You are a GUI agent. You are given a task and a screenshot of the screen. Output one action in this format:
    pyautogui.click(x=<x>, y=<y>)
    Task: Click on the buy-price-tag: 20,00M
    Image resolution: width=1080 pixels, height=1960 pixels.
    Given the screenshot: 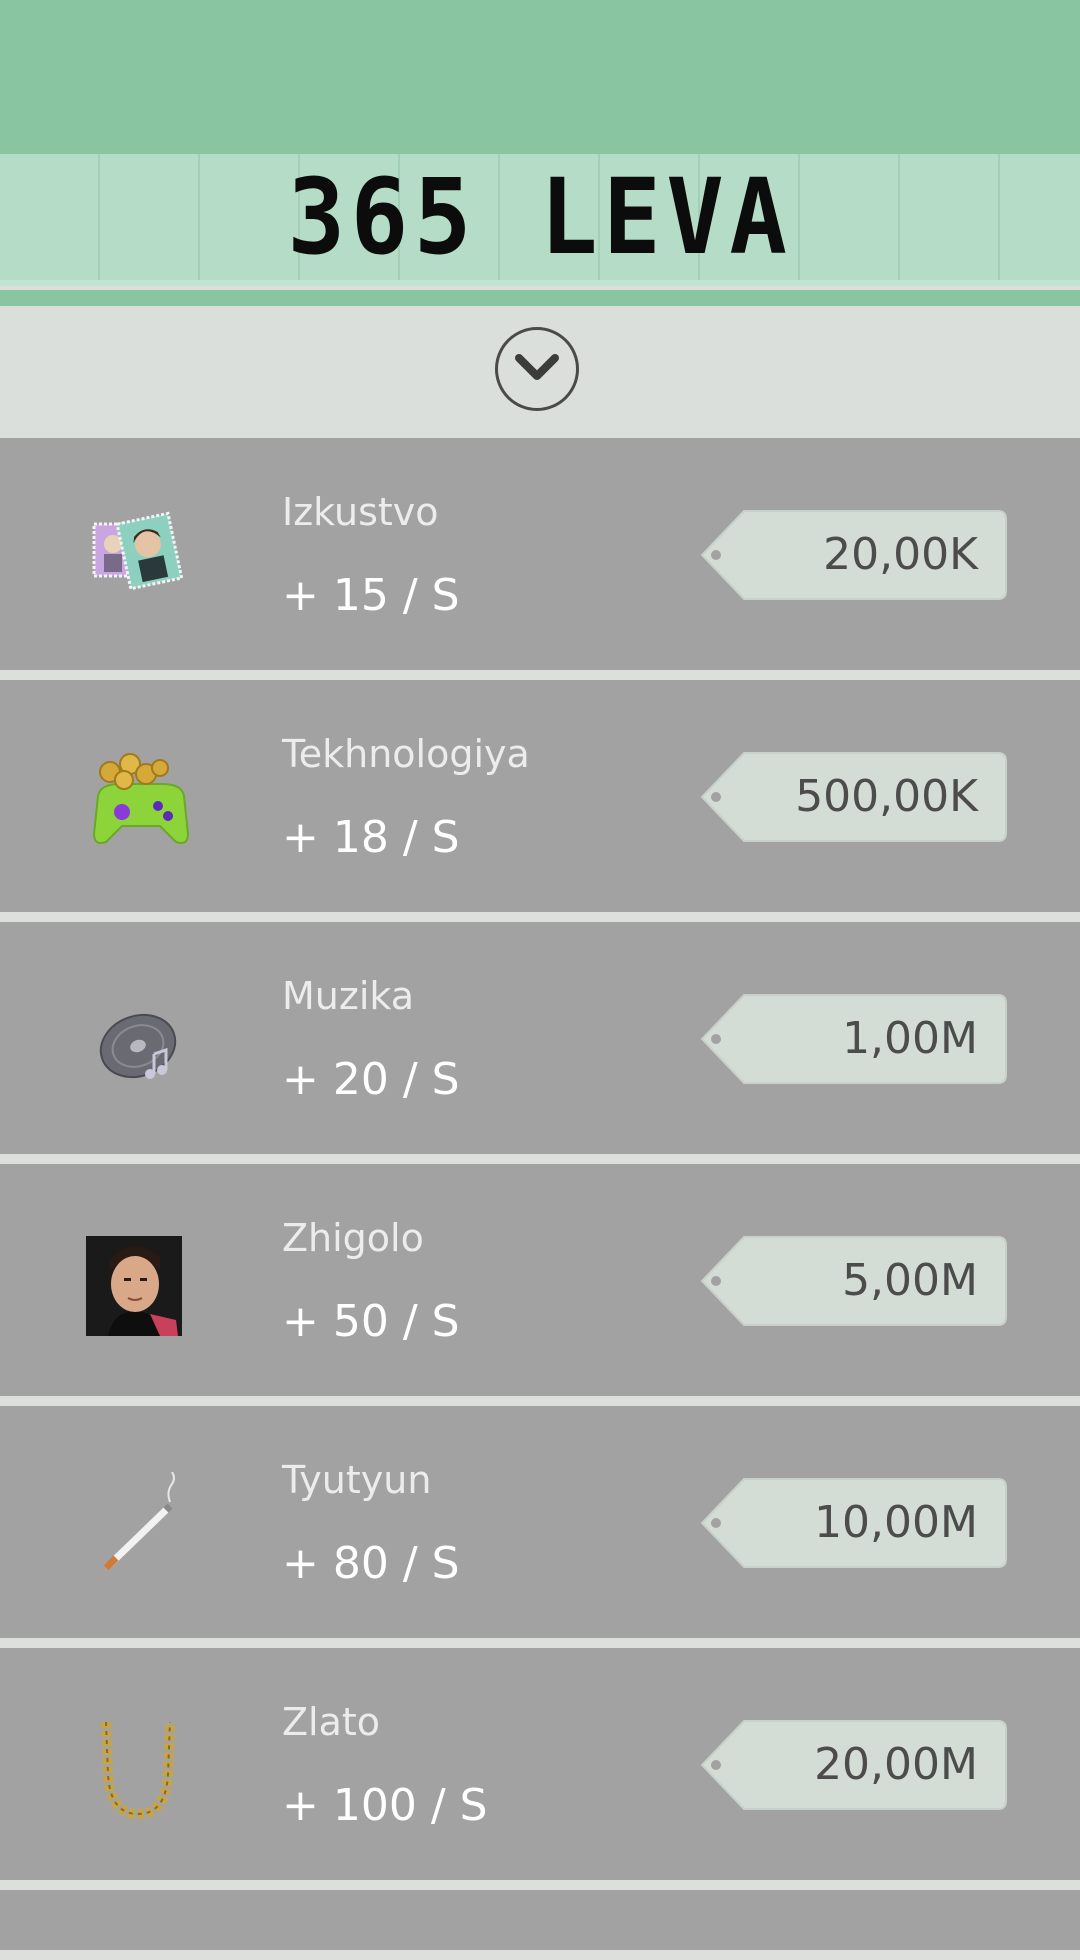 What is the action you would take?
    pyautogui.click(x=854, y=1765)
    